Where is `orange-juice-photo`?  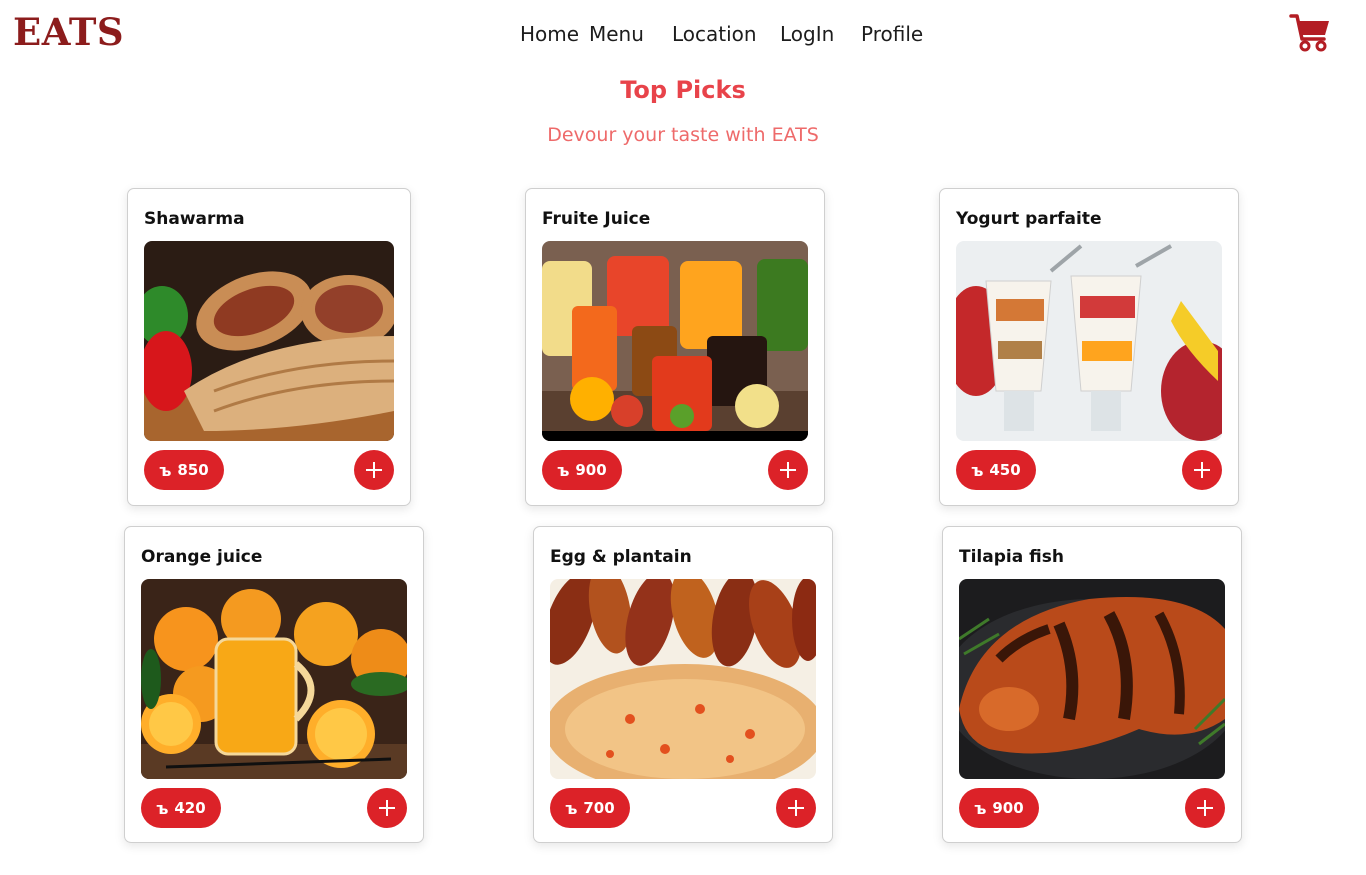 orange-juice-photo is located at coordinates (274, 679).